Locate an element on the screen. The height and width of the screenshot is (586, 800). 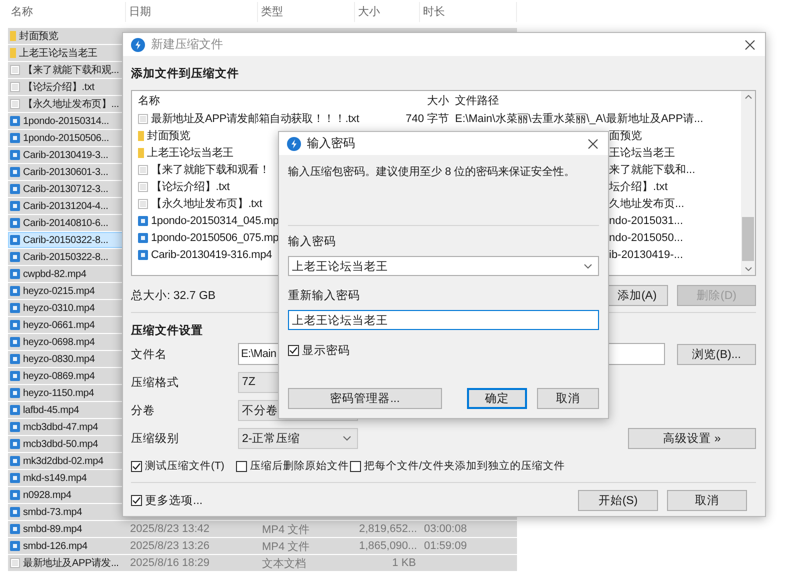
section-title: 压缩文件设置 is located at coordinates (167, 330).